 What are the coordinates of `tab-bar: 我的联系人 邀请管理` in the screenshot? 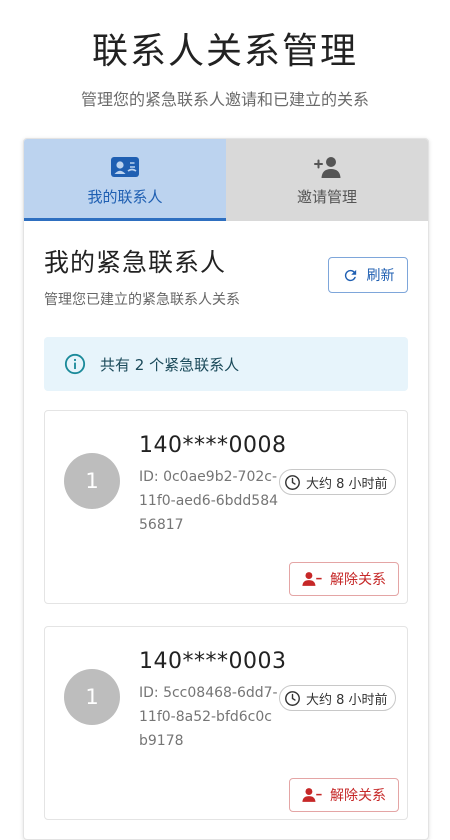 It's located at (226, 180).